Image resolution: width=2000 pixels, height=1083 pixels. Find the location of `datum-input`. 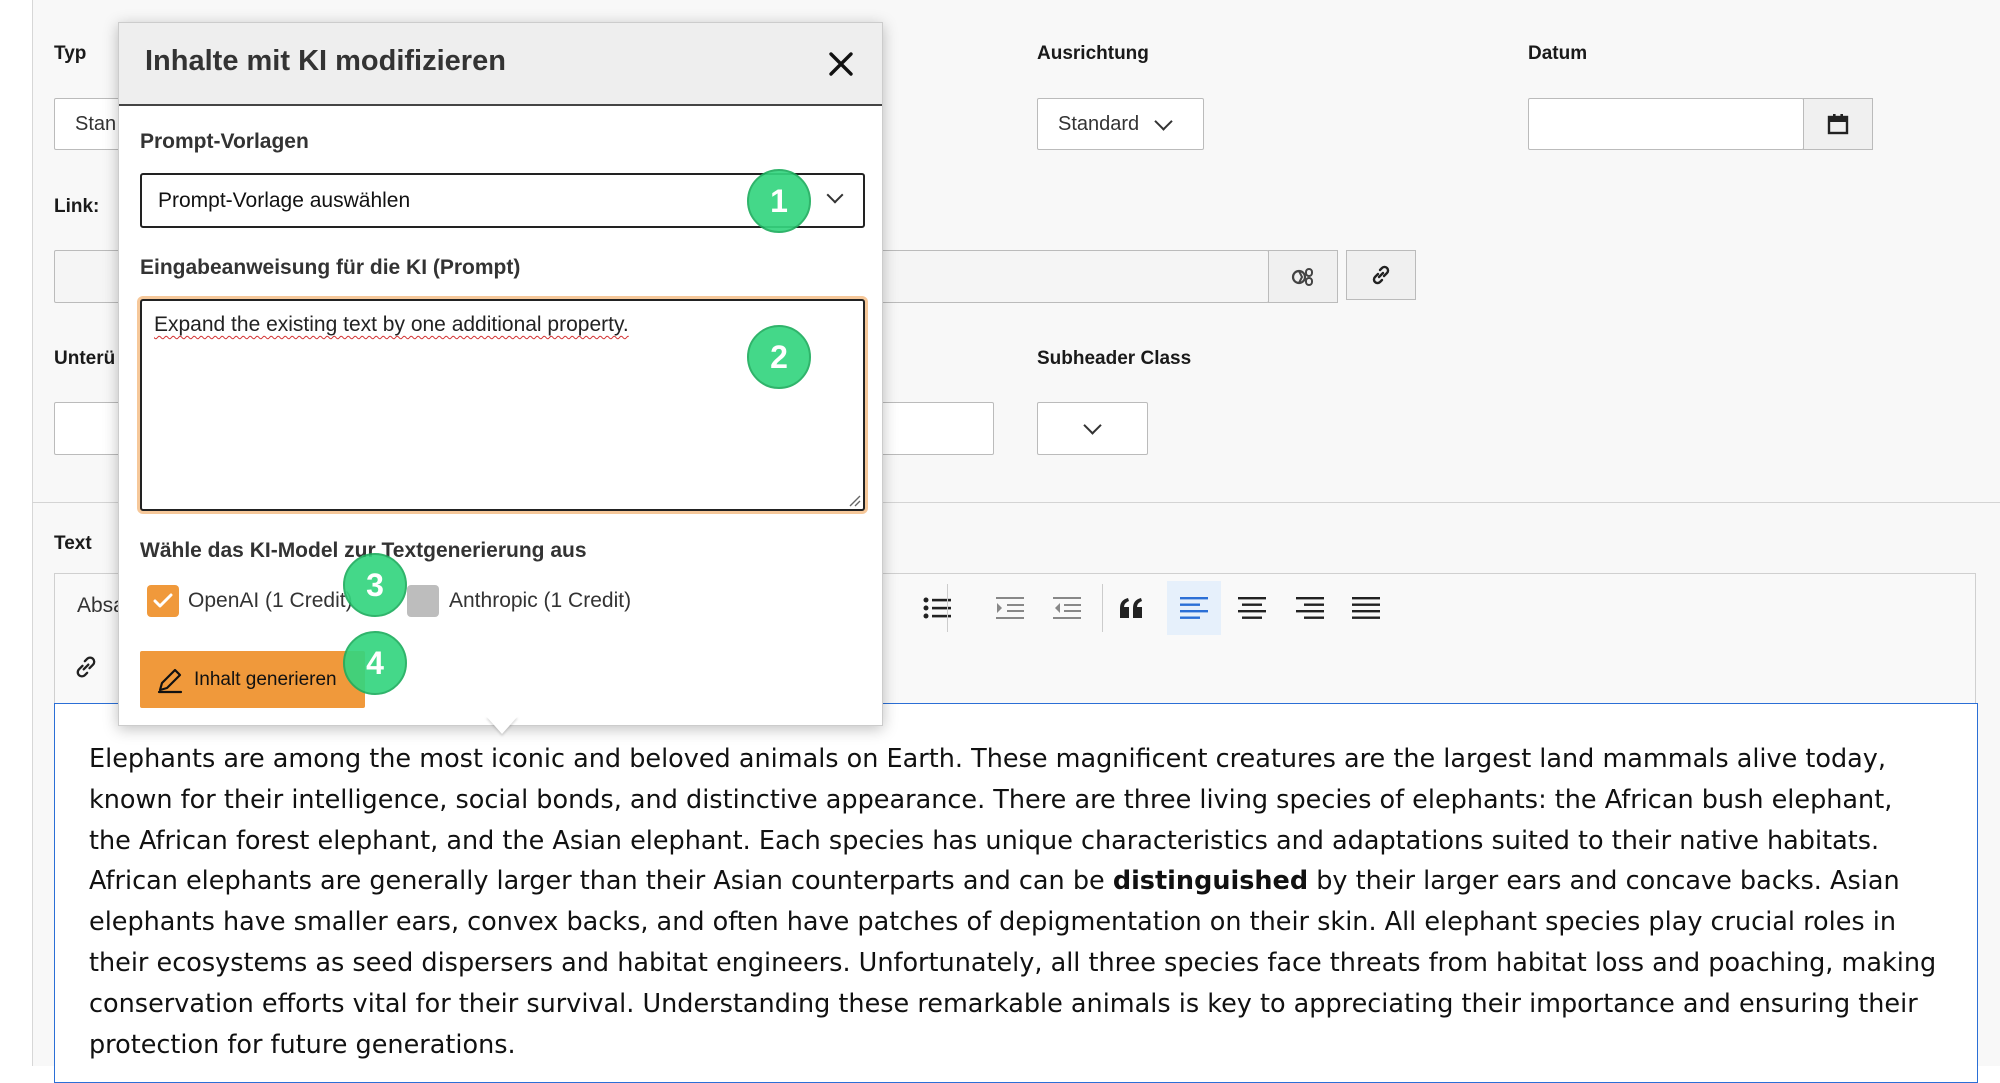

datum-input is located at coordinates (1666, 124).